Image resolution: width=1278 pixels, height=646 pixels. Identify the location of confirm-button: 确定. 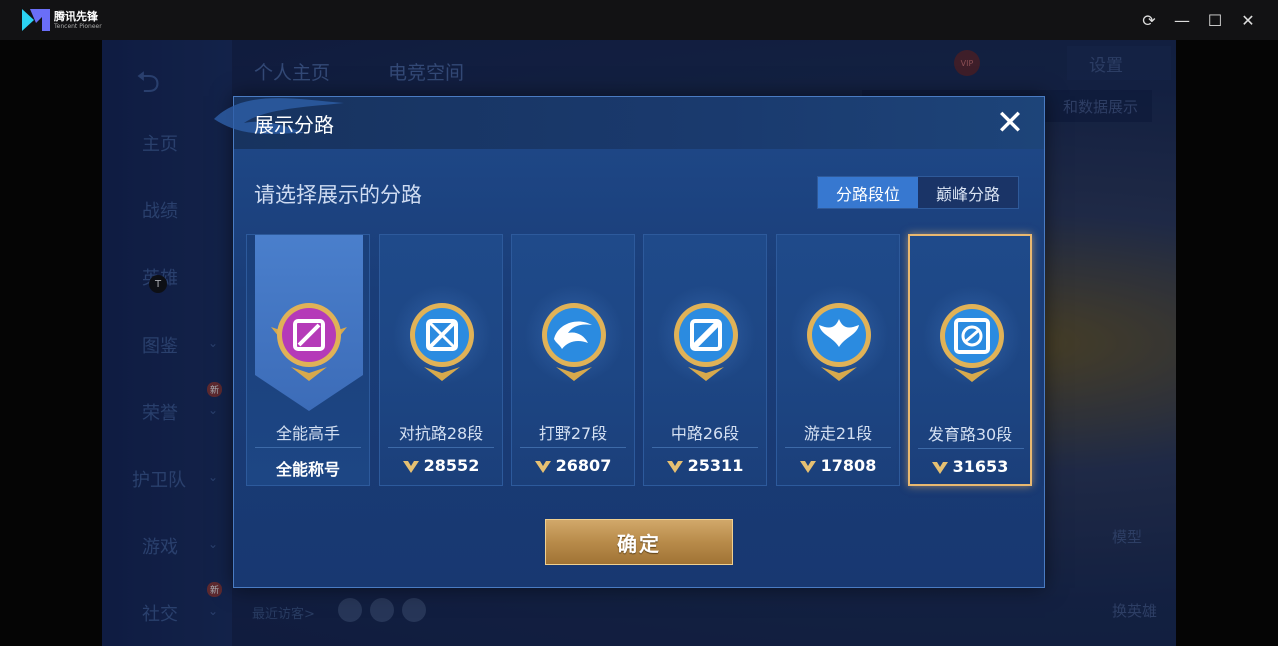
(639, 542).